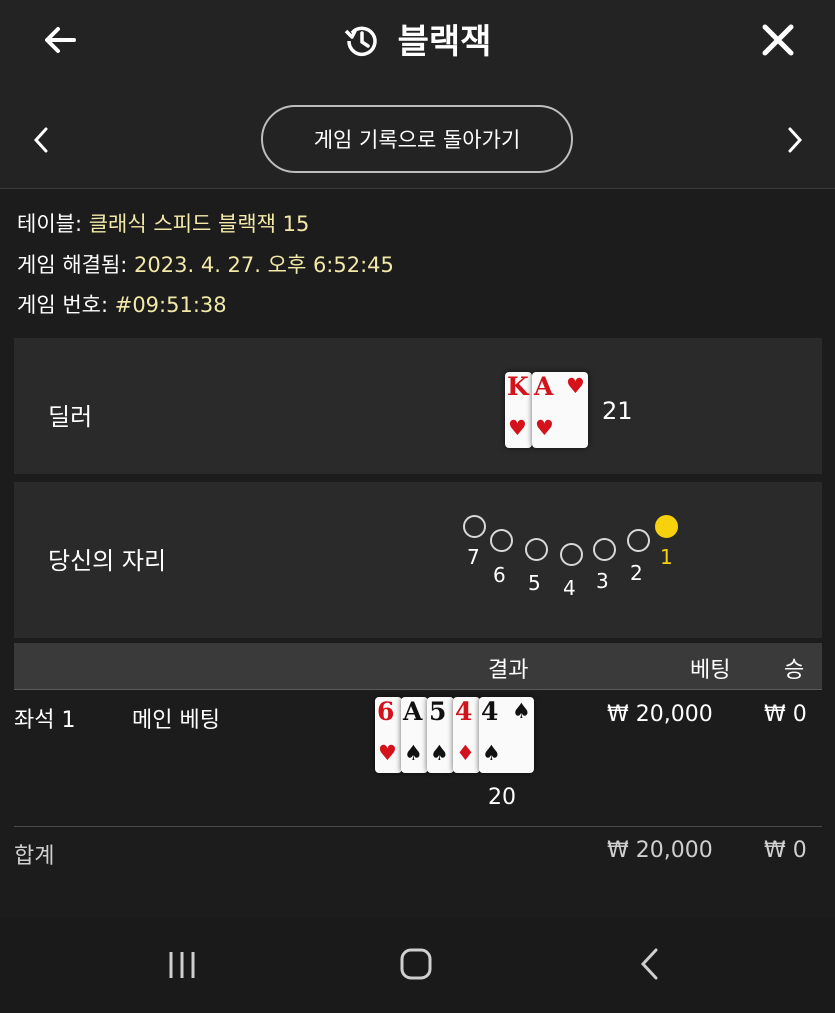 This screenshot has height=1013, width=835. What do you see at coordinates (34, 856) in the screenshot?
I see `total-label: 합계` at bounding box center [34, 856].